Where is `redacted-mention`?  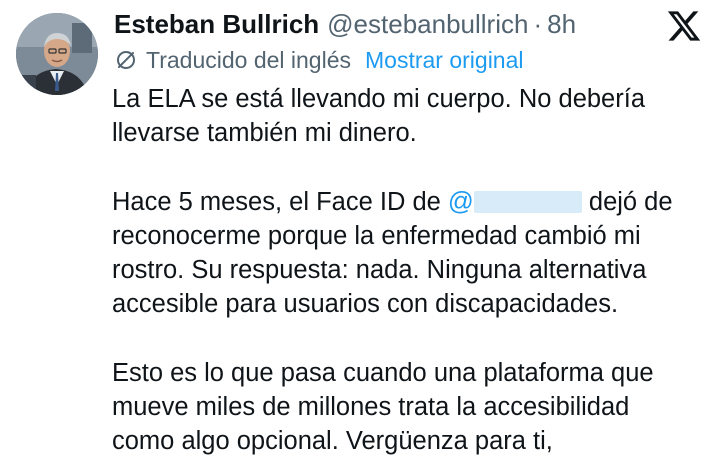 redacted-mention is located at coordinates (527, 201).